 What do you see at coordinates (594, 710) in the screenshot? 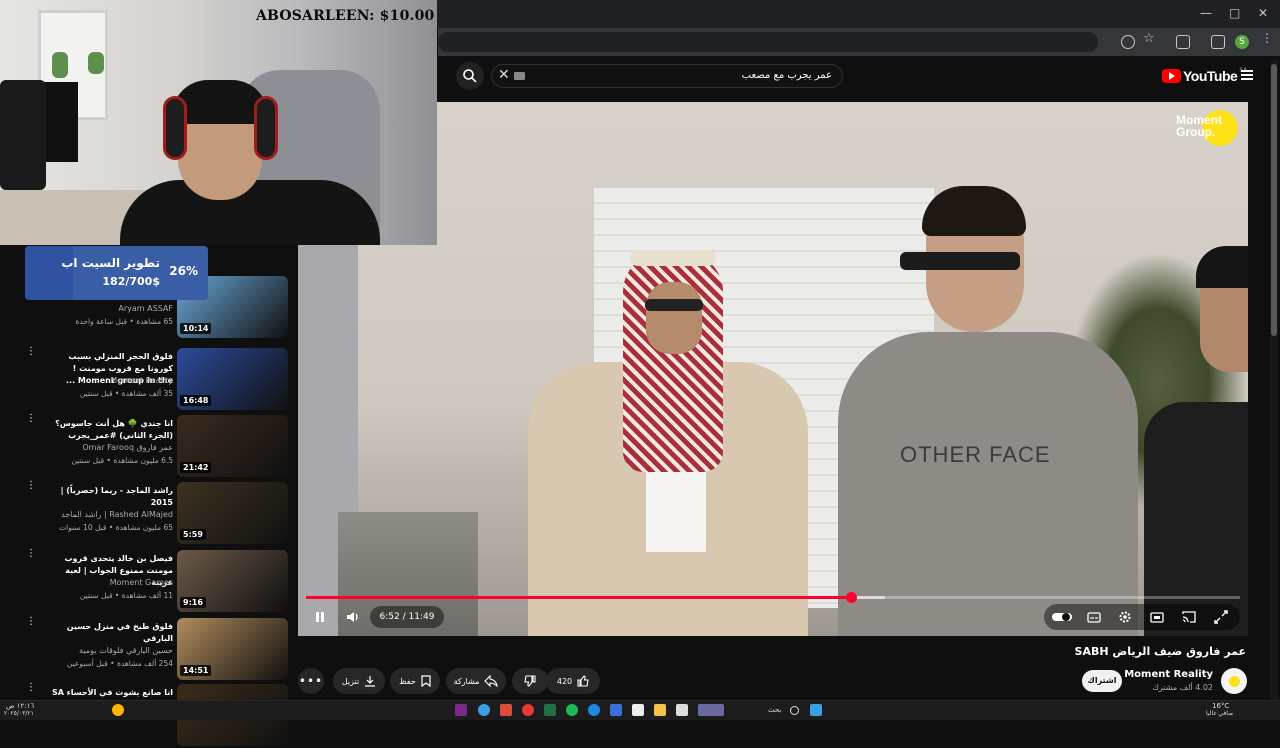
I see `edge-app-icon` at bounding box center [594, 710].